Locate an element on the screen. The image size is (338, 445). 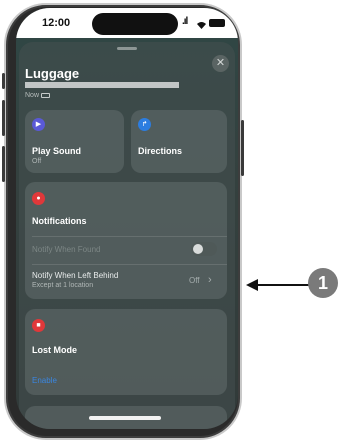
home-indicator is located at coordinates (125, 418).